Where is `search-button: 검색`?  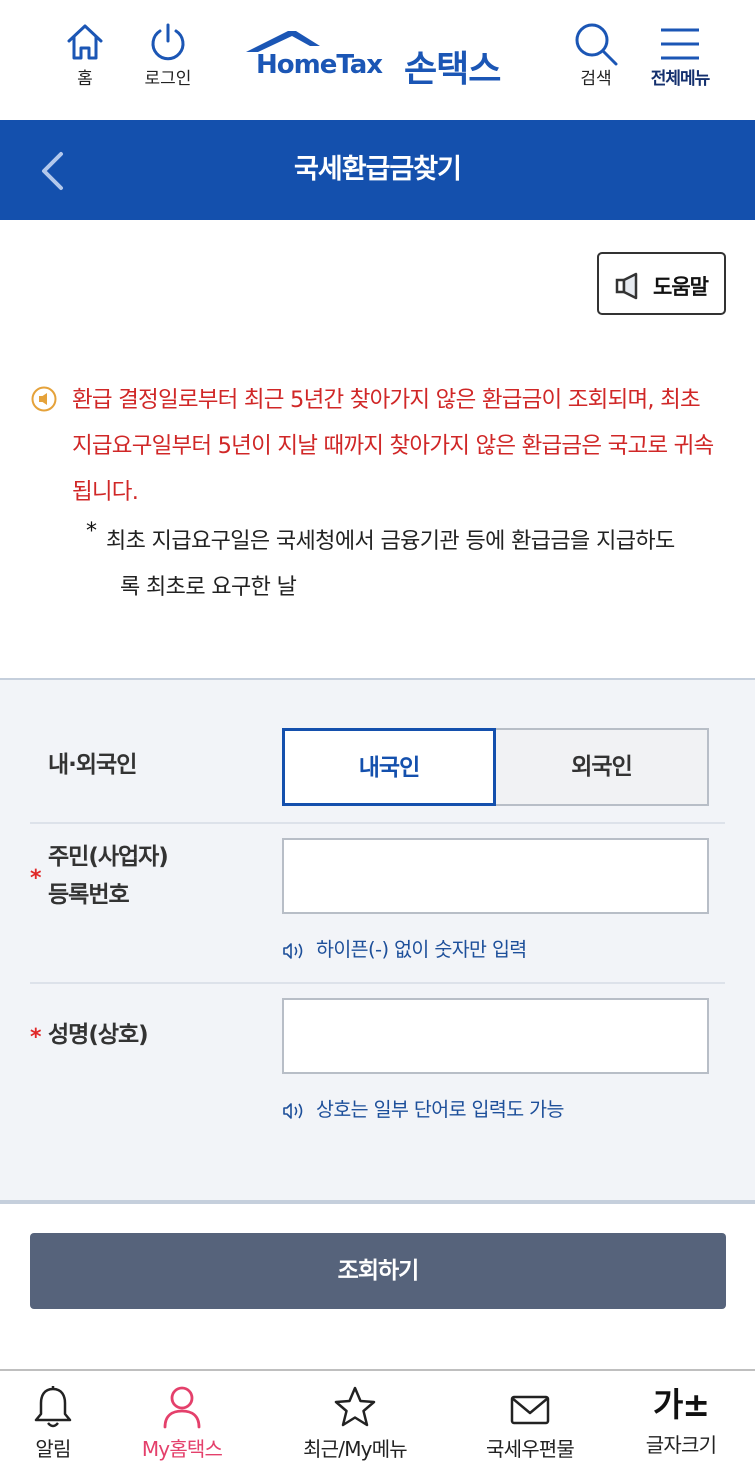 search-button: 검색 is located at coordinates (596, 55).